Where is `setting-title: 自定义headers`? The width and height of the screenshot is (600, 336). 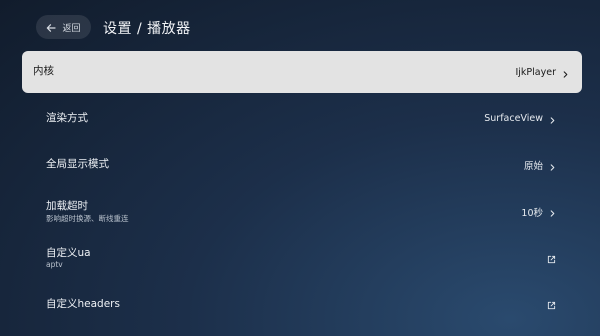
setting-title: 自定义headers is located at coordinates (83, 304).